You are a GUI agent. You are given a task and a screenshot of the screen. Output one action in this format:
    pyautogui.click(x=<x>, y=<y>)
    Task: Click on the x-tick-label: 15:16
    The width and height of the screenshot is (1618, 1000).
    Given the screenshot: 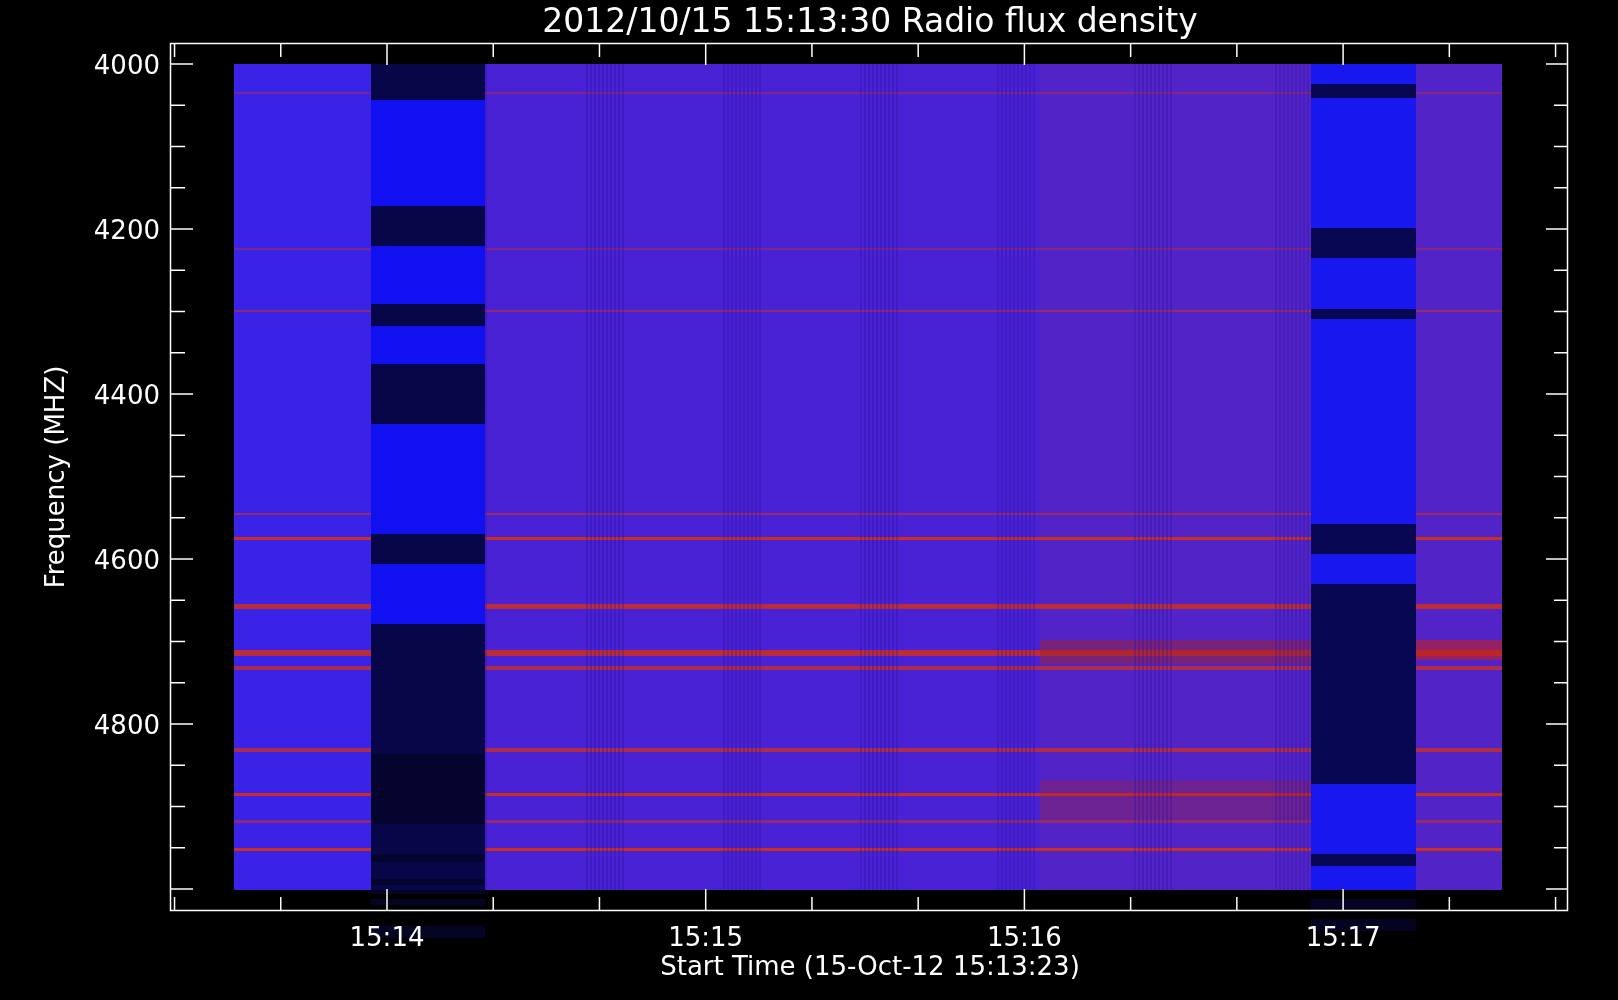 What is the action you would take?
    pyautogui.click(x=1024, y=937)
    